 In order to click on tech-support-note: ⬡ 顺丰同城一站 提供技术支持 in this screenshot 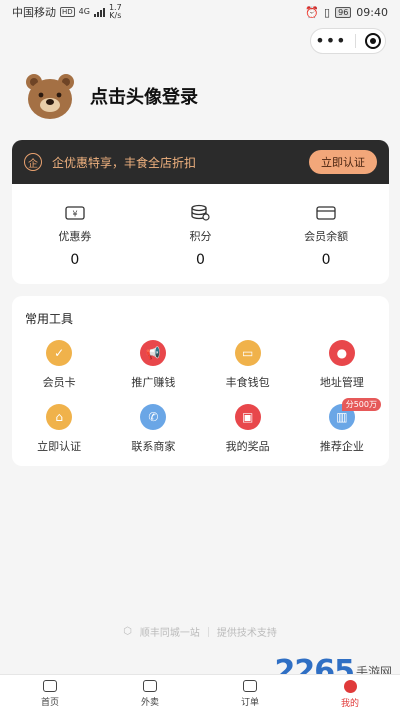, I will do `click(200, 631)`.